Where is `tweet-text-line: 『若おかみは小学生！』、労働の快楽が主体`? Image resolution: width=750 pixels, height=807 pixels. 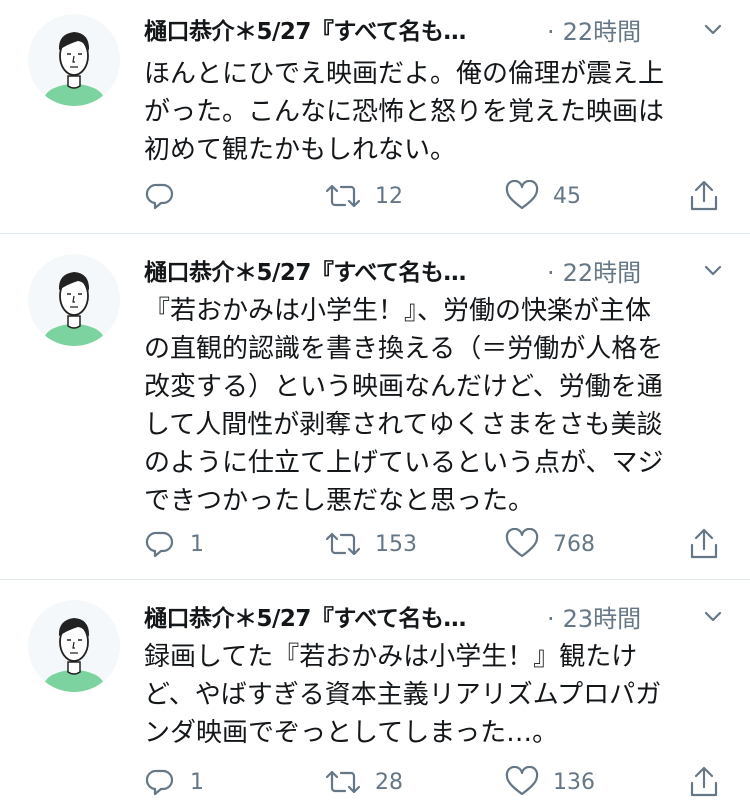 tweet-text-line: 『若おかみは小学生！』、労働の快楽が主体 is located at coordinates (398, 311).